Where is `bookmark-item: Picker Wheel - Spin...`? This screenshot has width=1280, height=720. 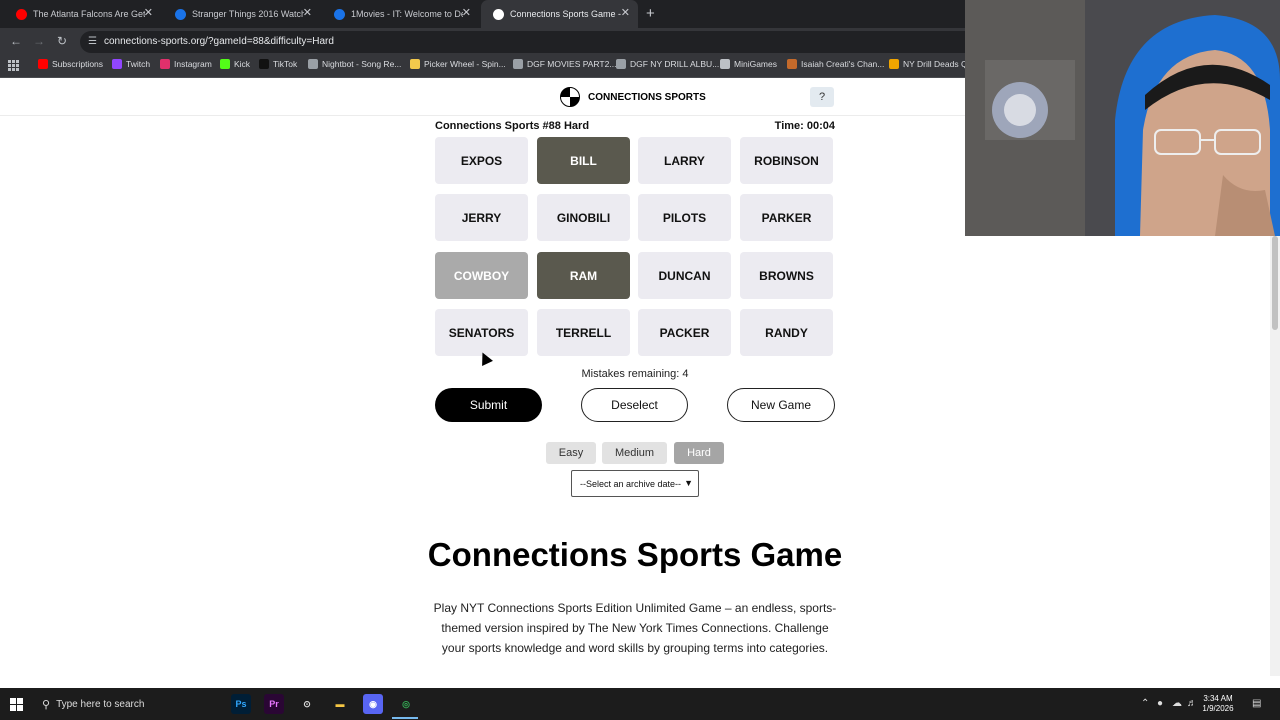 bookmark-item: Picker Wheel - Spin... is located at coordinates (458, 64).